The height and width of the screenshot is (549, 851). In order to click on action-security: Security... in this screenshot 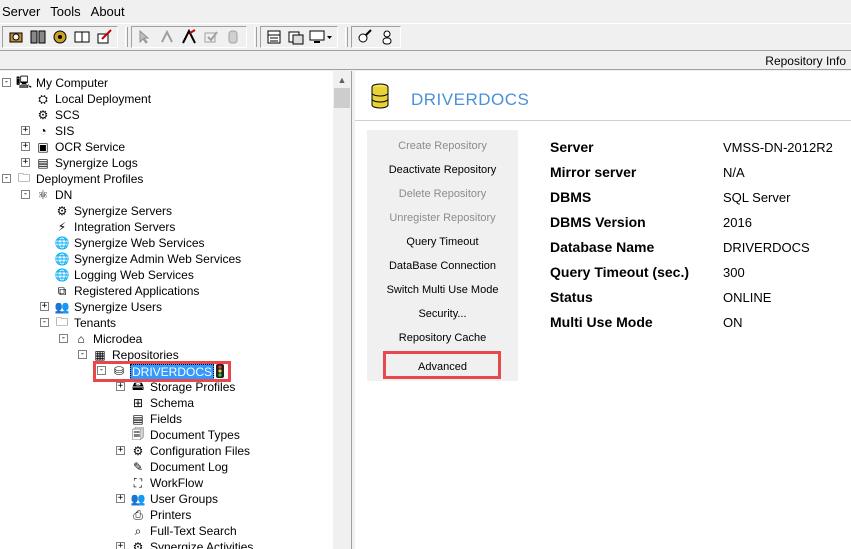, I will do `click(442, 314)`.